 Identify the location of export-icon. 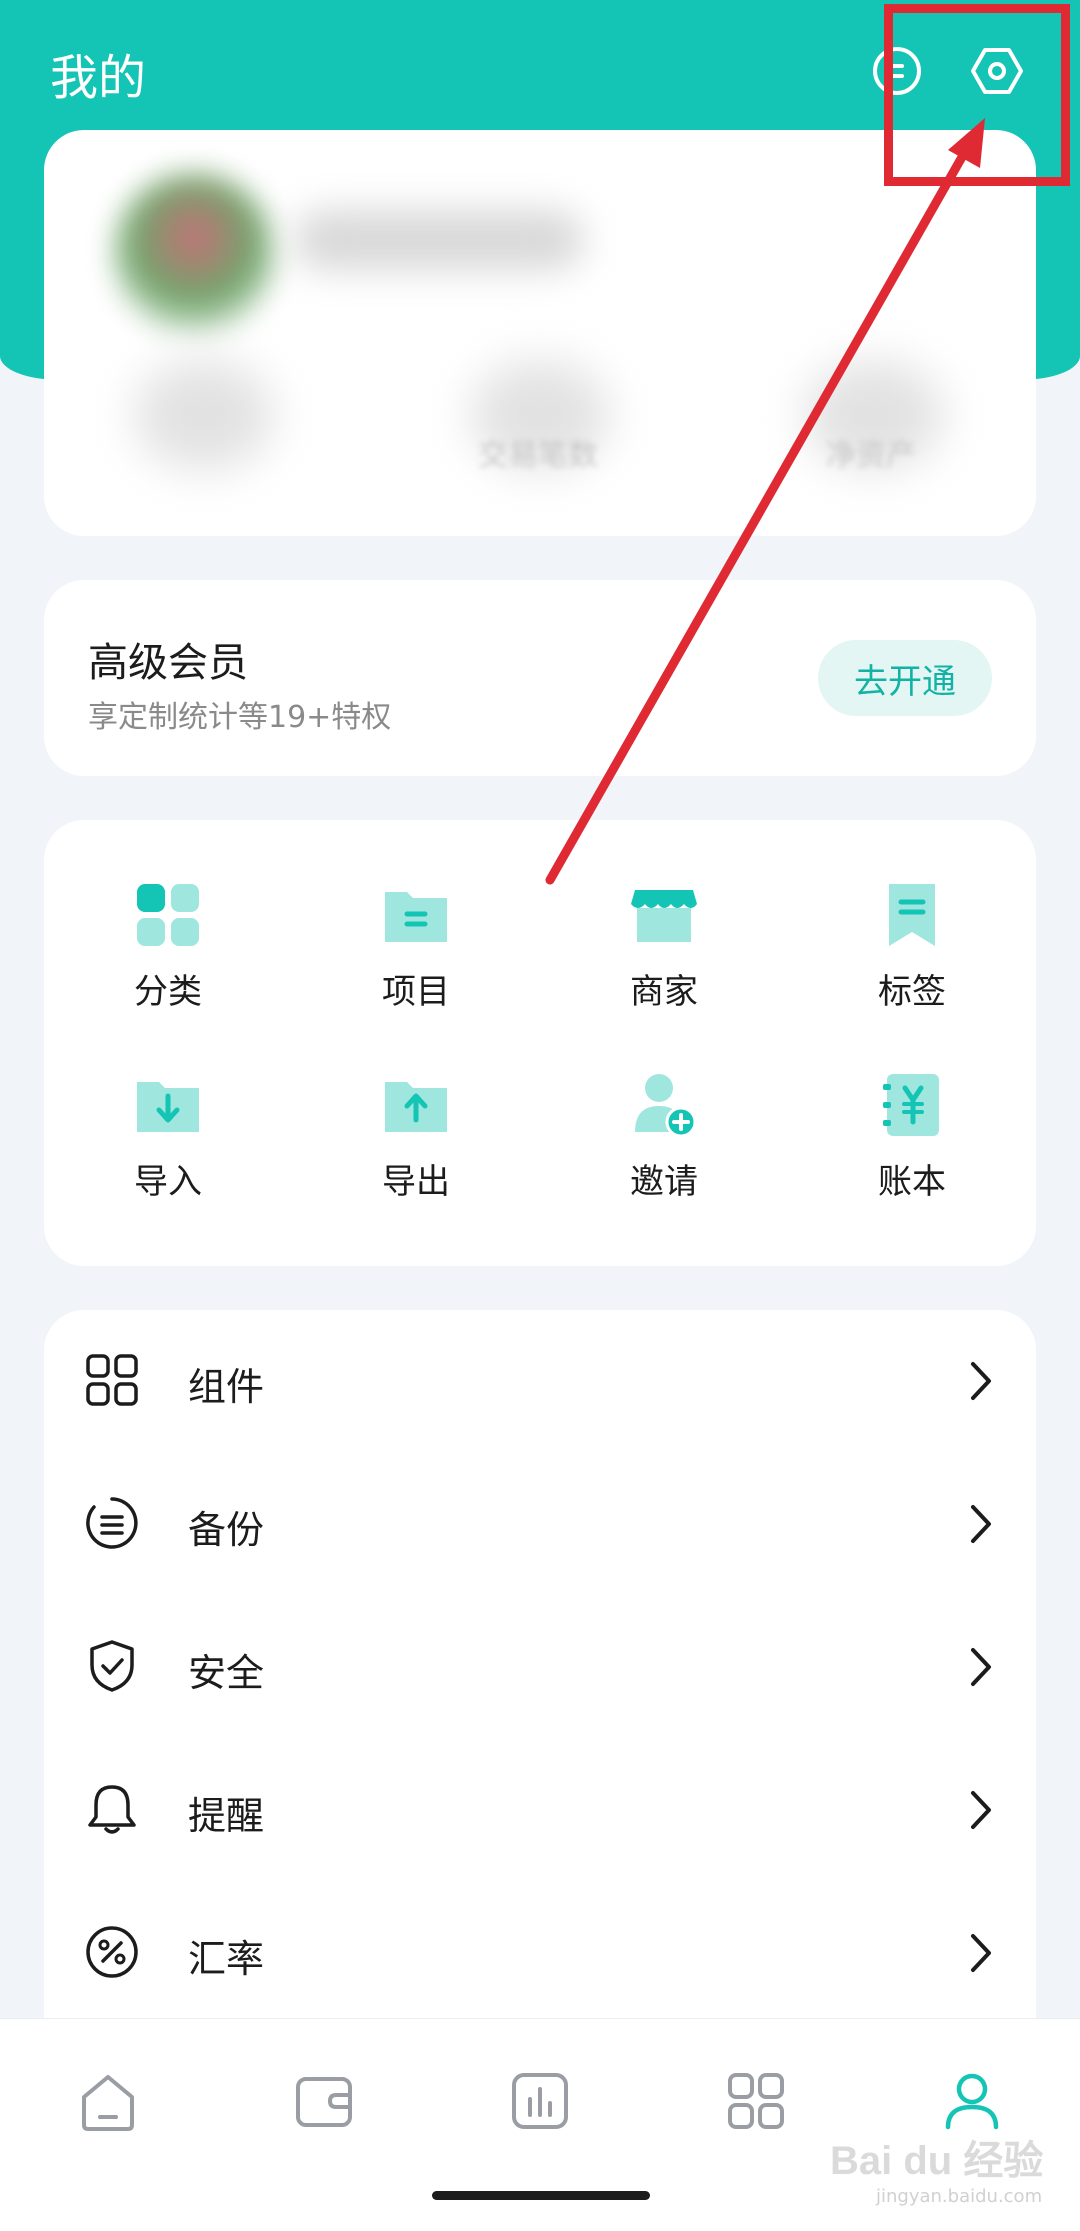
(416, 1107).